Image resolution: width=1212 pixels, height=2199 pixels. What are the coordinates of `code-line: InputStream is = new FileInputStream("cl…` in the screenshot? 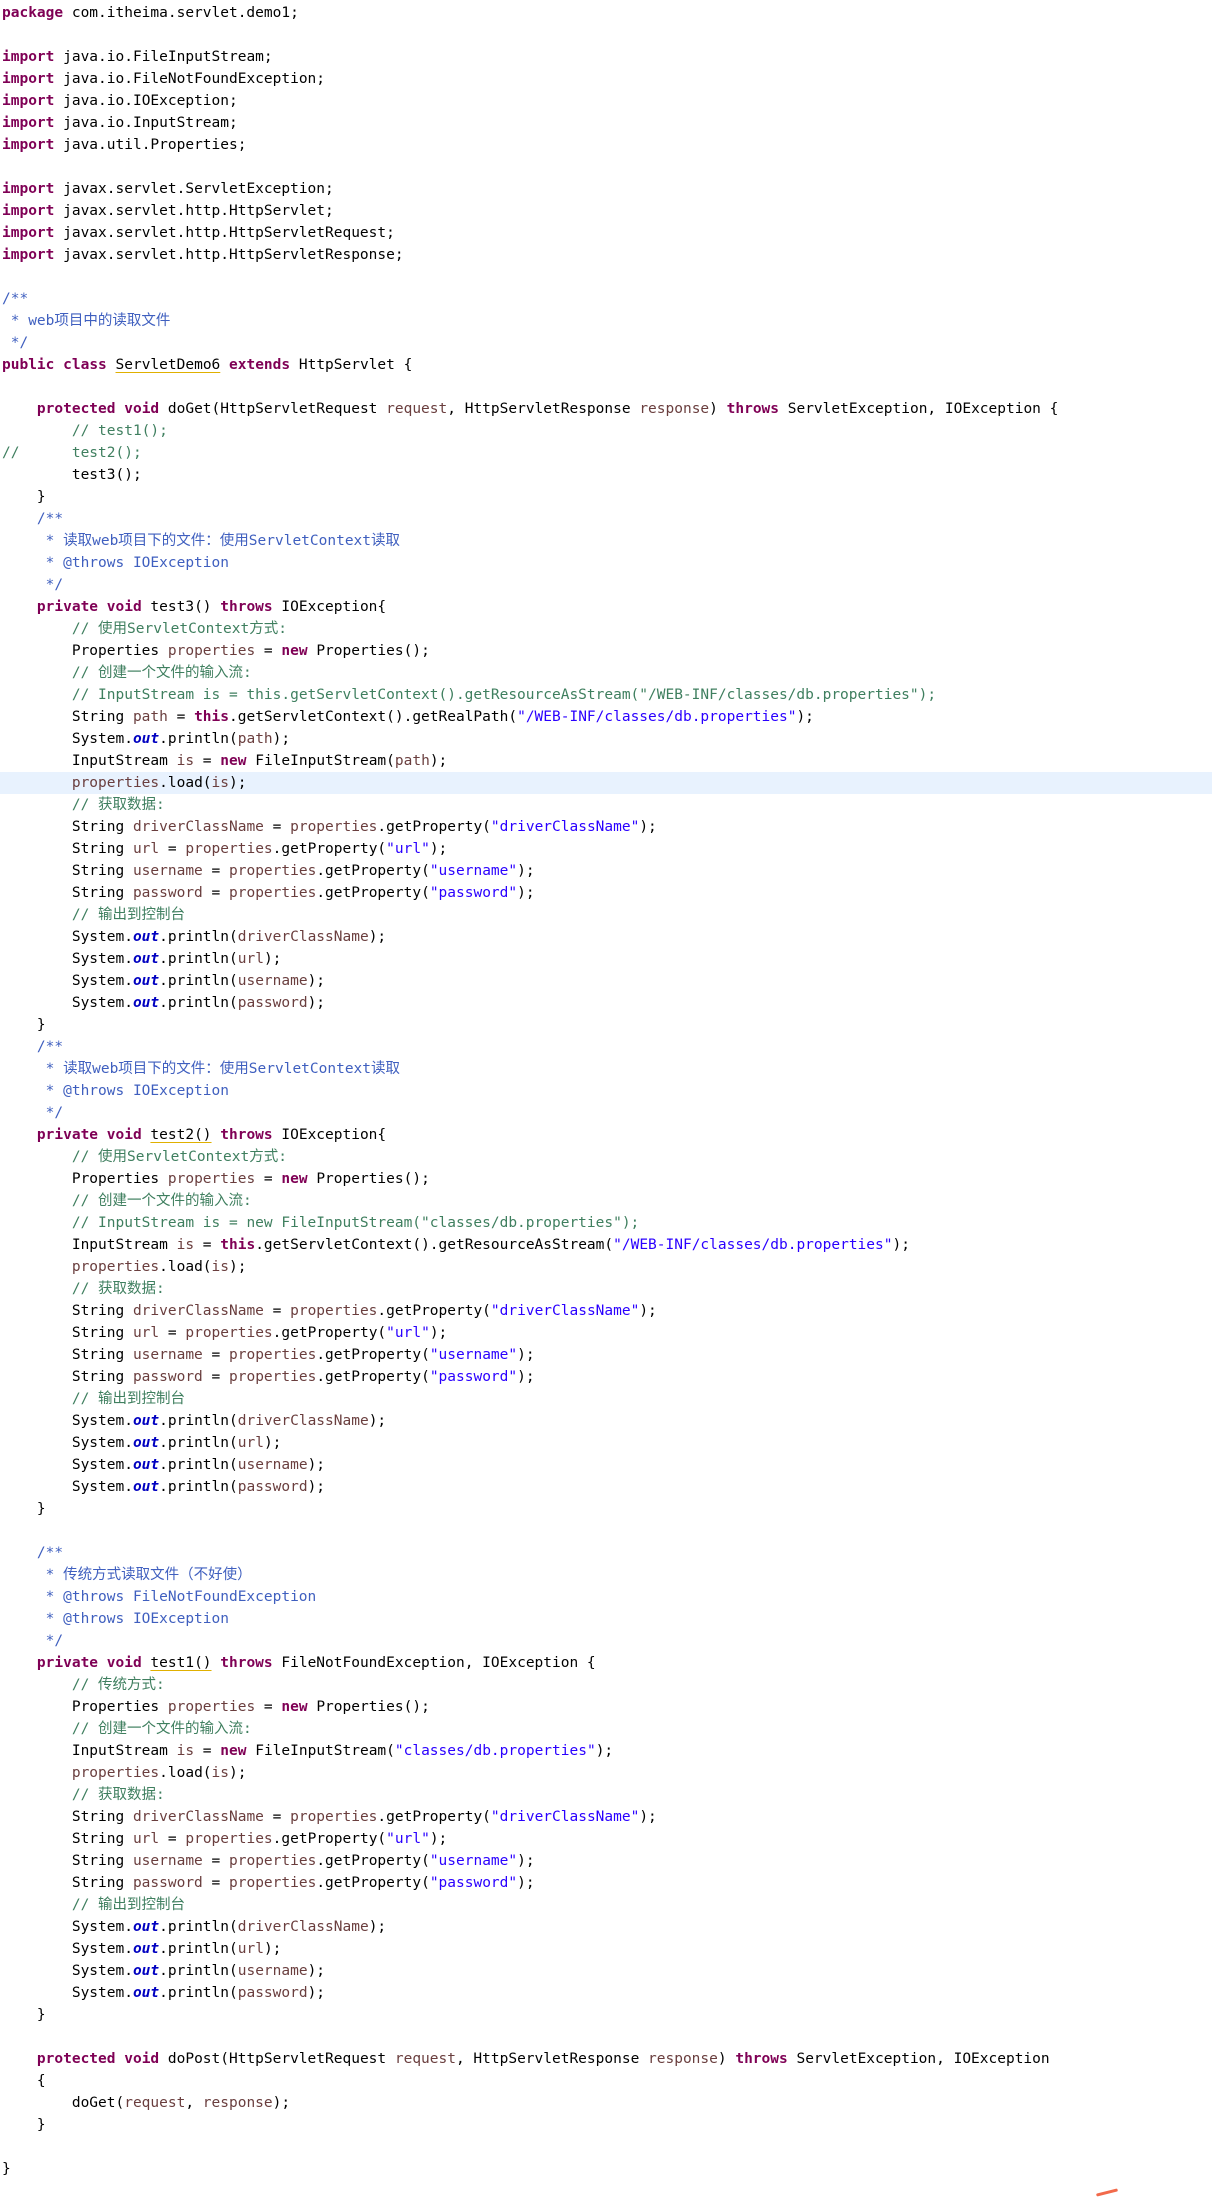 It's located at (606, 1751).